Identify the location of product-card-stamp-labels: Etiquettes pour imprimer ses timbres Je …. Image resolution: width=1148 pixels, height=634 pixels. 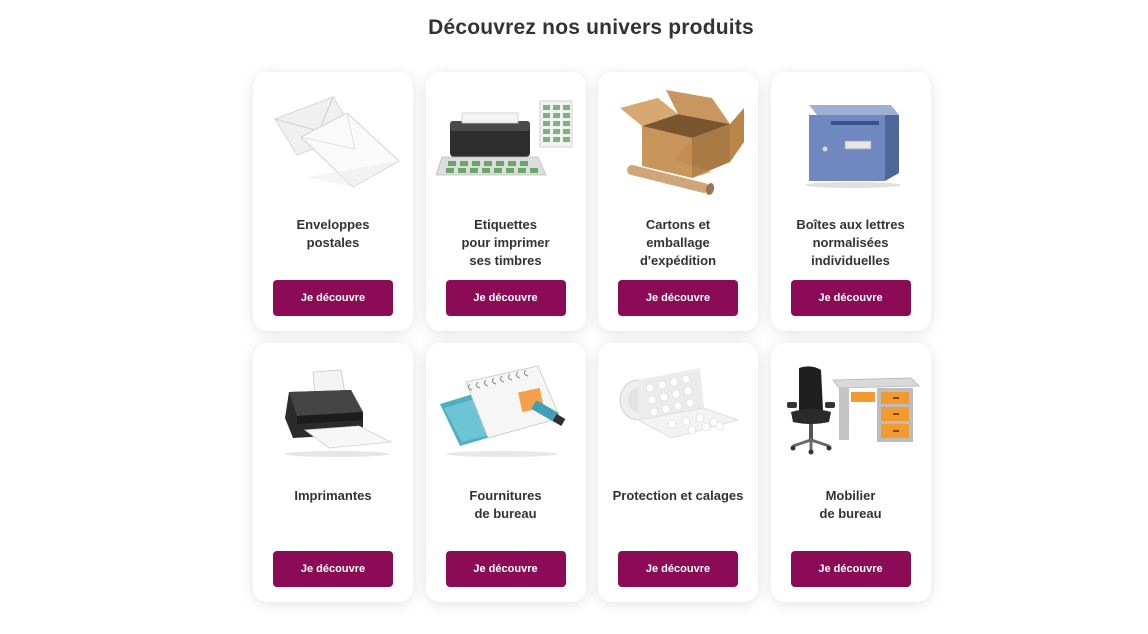
(505, 201).